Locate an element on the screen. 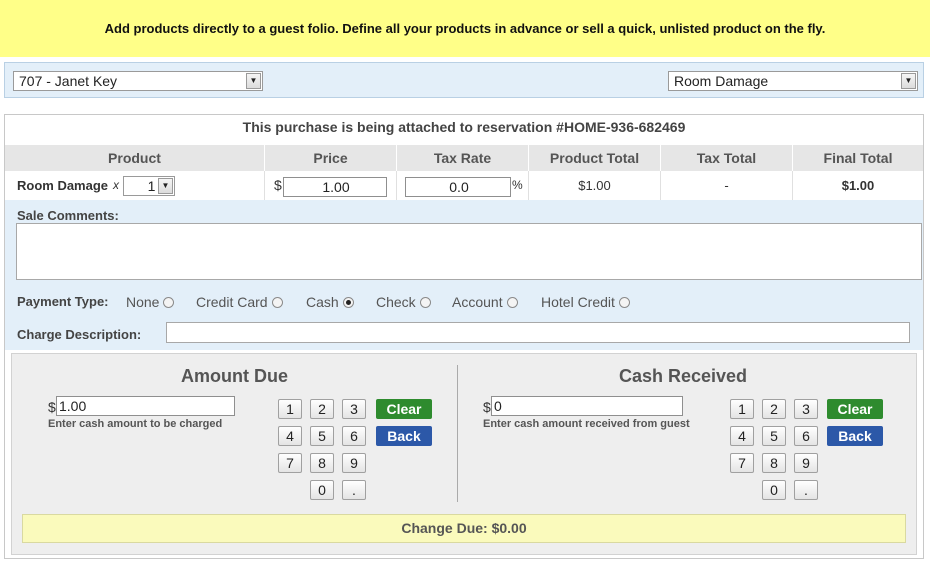 The image size is (930, 561). product-name: Room Damage is located at coordinates (63, 185).